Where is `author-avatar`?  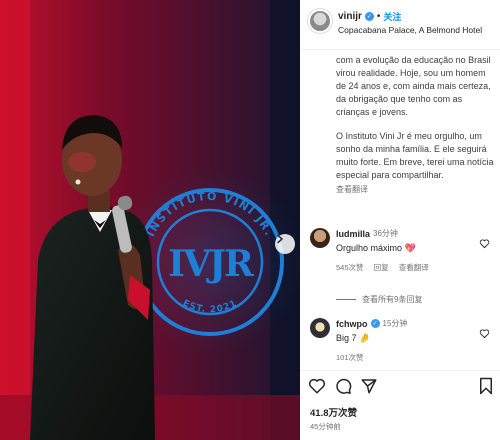
author-avatar is located at coordinates (320, 21).